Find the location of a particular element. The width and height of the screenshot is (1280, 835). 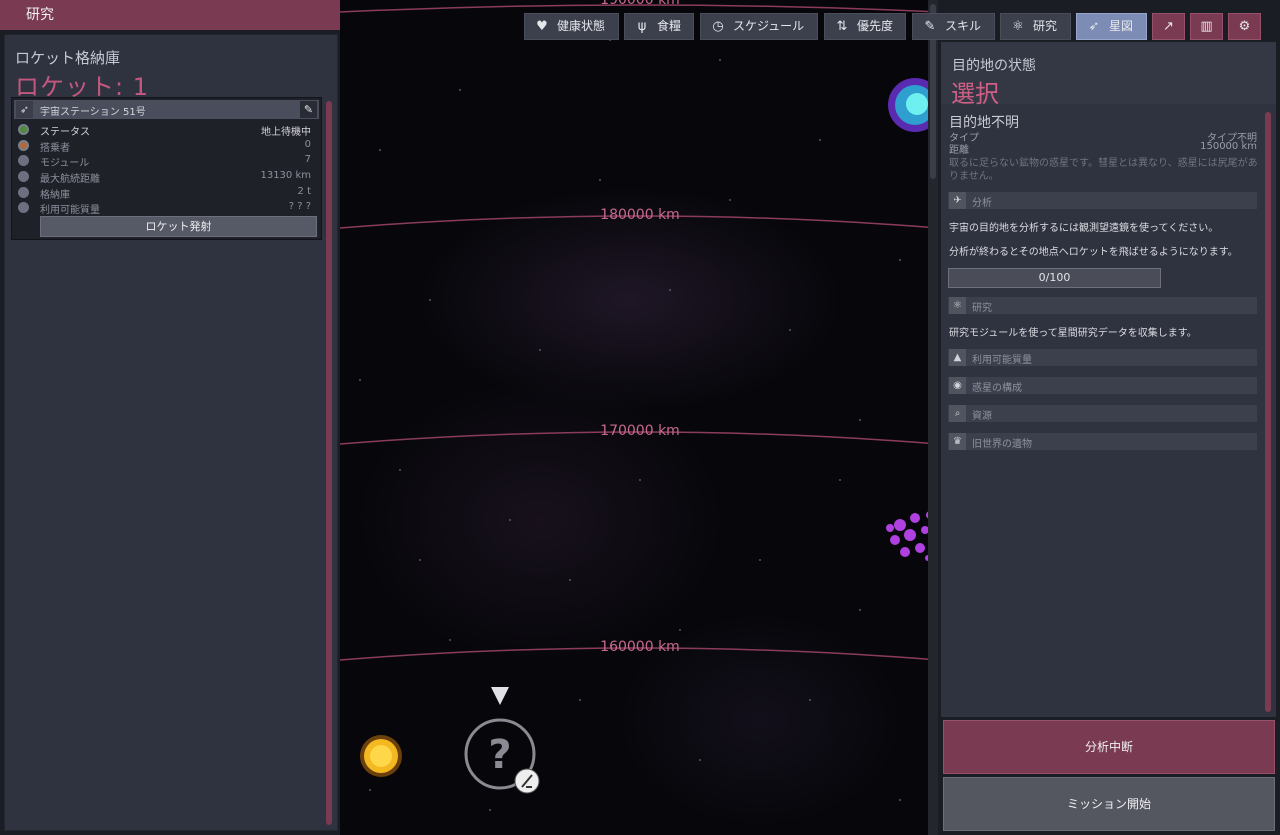

edit-name-icon: ✎ is located at coordinates (308, 109).